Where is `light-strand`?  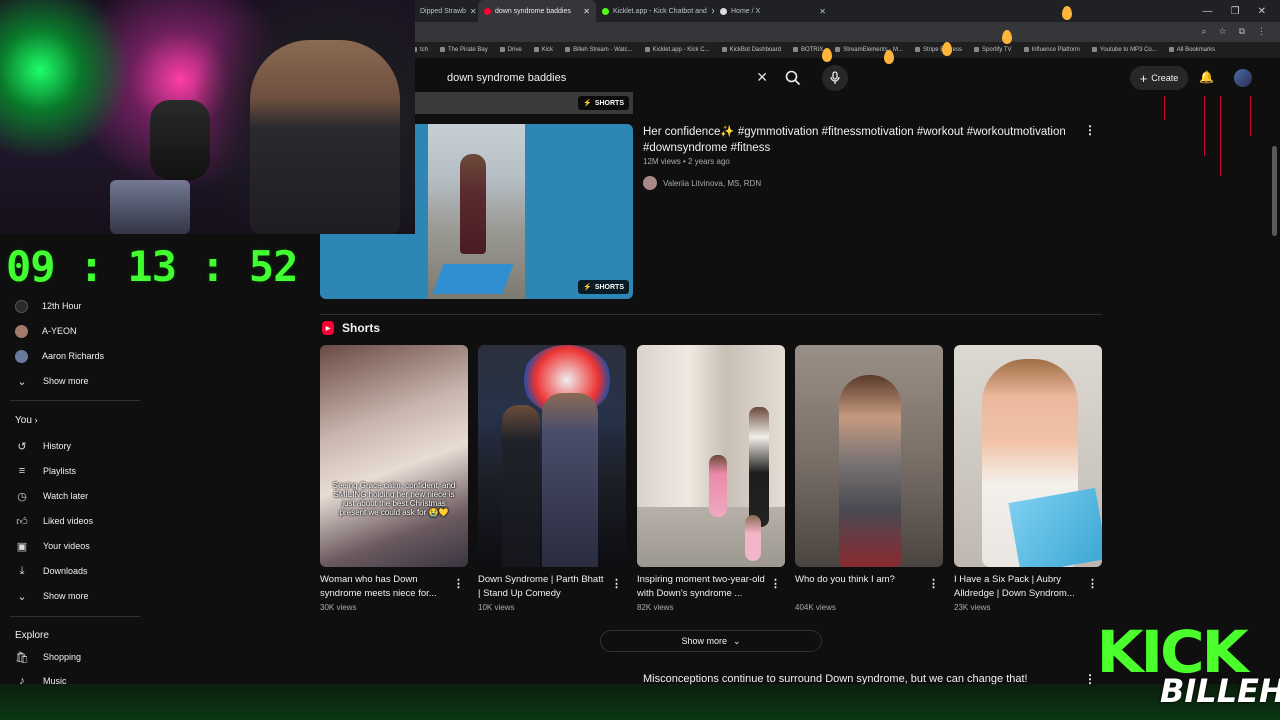 light-strand is located at coordinates (1164, 108).